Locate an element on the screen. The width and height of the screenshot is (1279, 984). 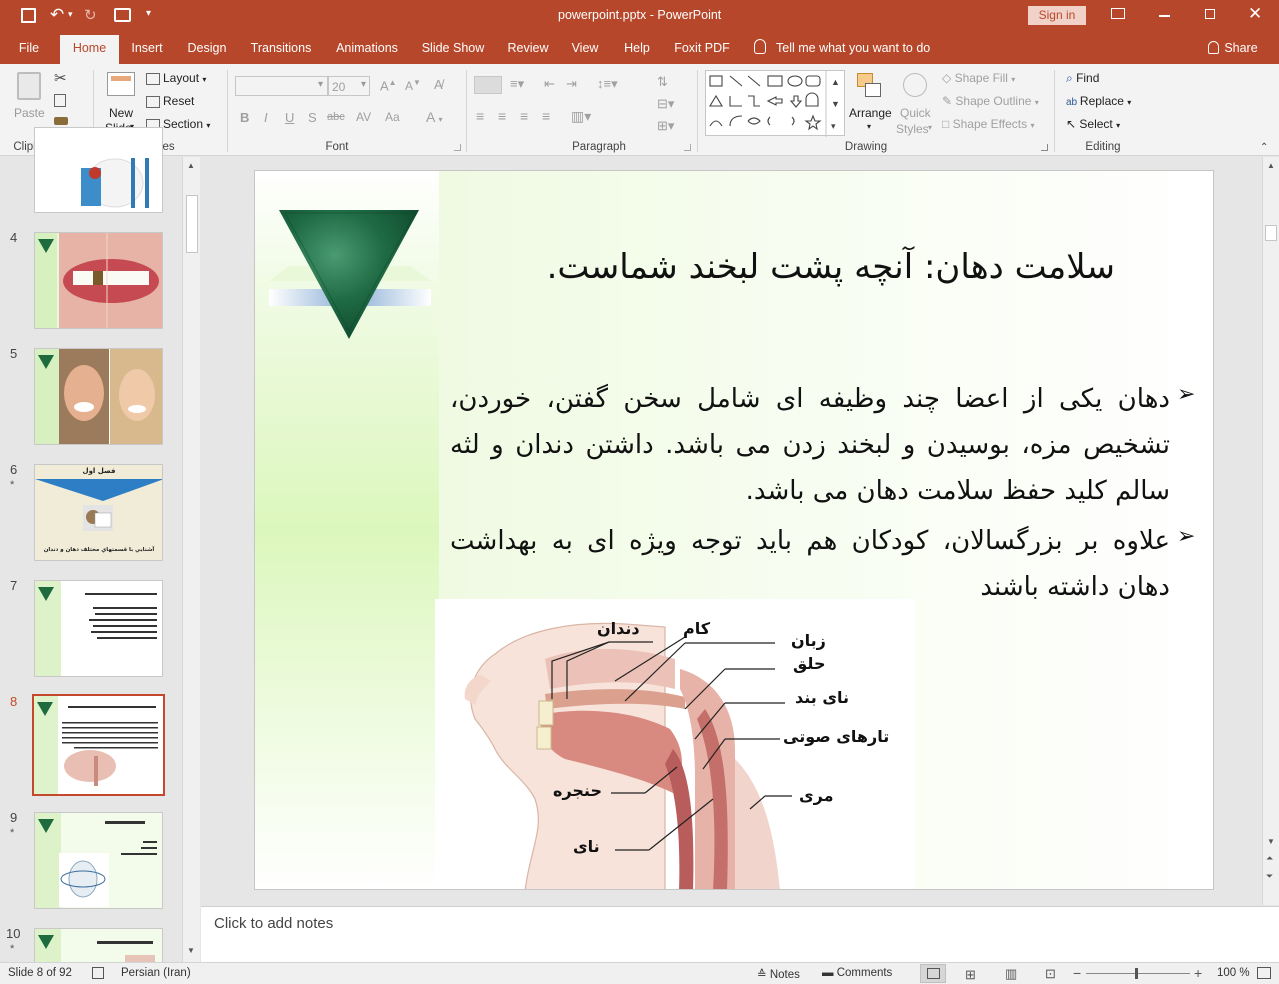
bold-icon: B is located at coordinates (244, 117).